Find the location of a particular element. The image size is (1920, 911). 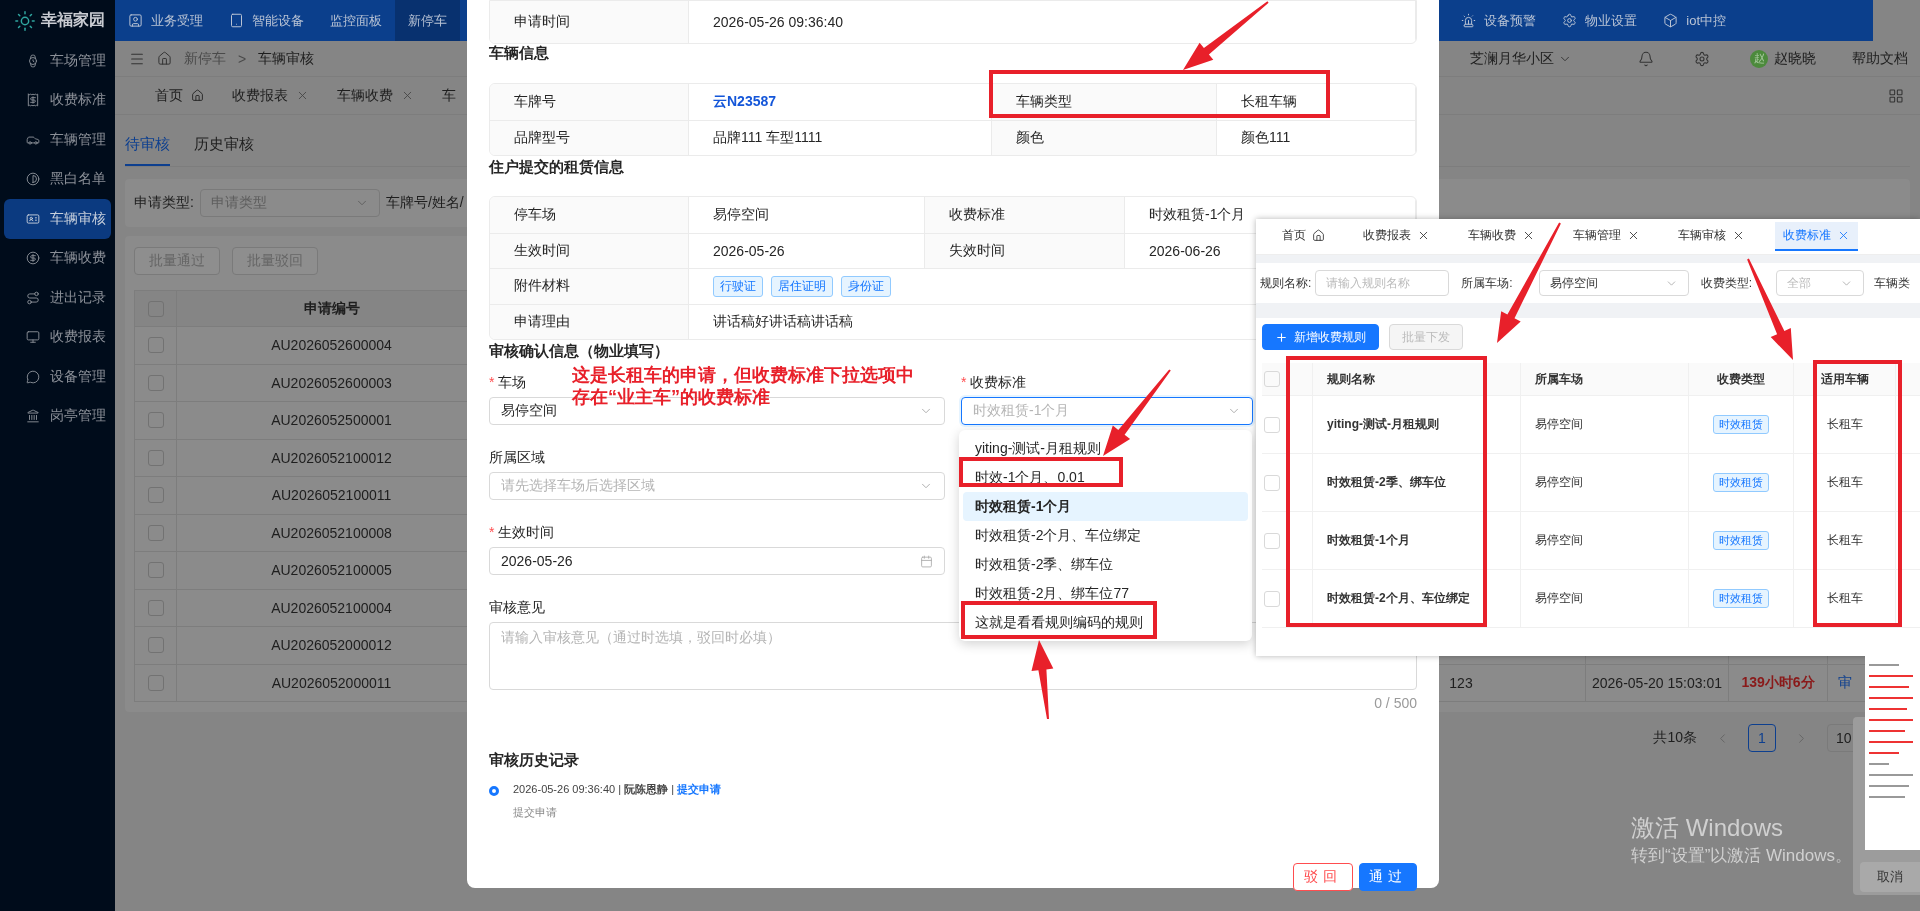

sidebar-item: 车场管理 is located at coordinates (57, 61).